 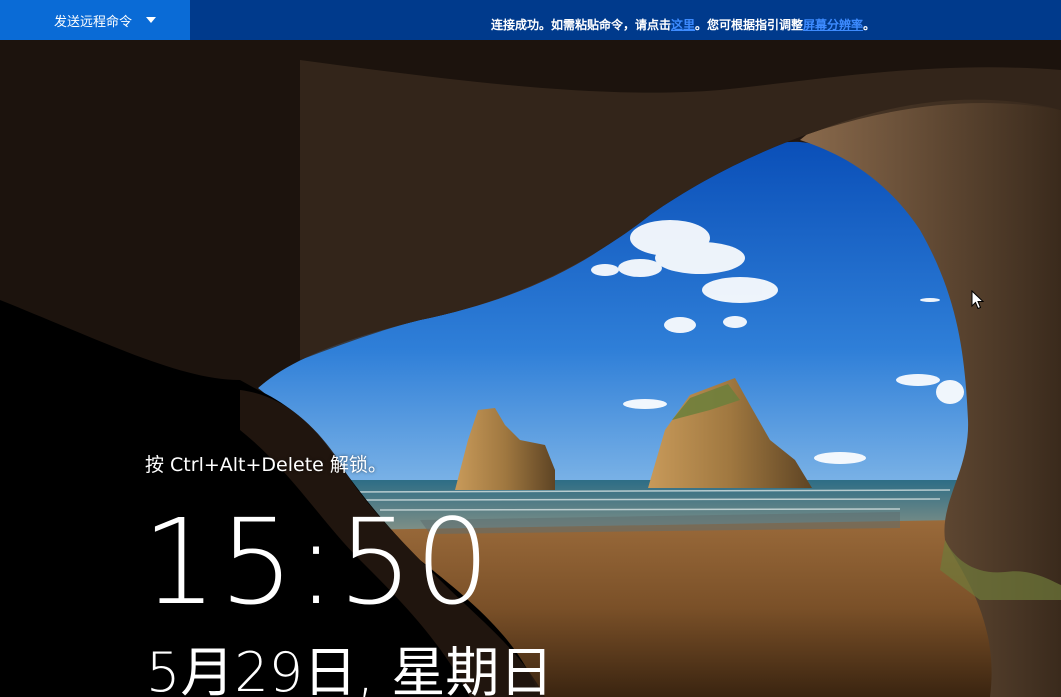 I want to click on connection-notice: 连接成功。如需粘贴命令，请点击这里。您可根据指引调整屏幕分辨率。, so click(x=683, y=24).